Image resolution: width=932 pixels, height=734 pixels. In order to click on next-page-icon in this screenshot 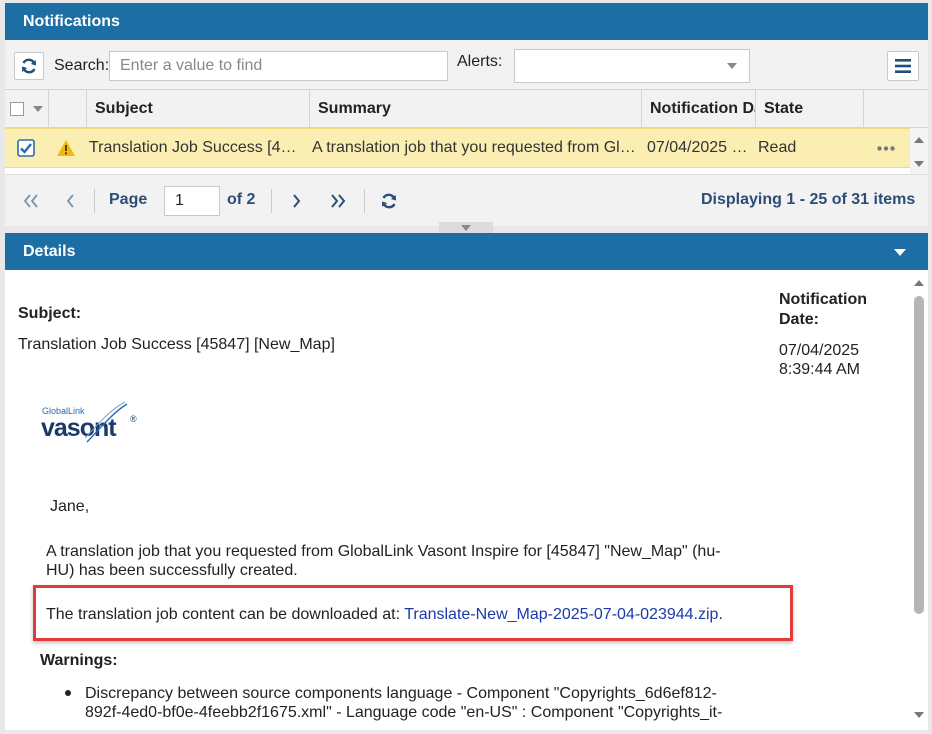, I will do `click(297, 201)`.